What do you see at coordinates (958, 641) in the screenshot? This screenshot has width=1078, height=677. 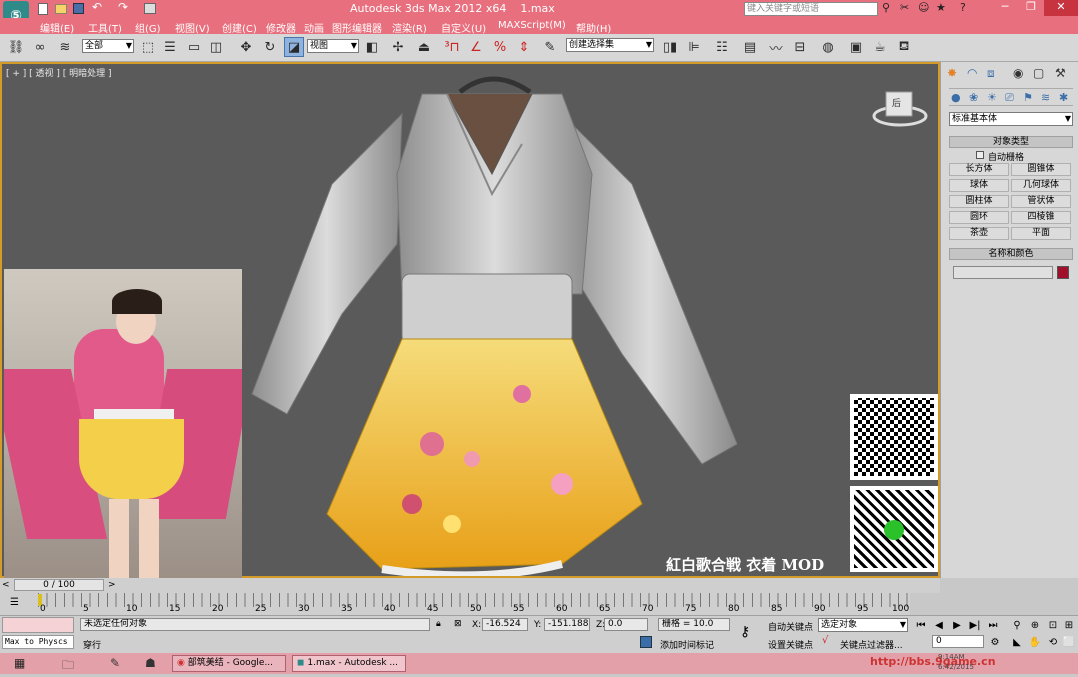 I see `current-frame-field: 0` at bounding box center [958, 641].